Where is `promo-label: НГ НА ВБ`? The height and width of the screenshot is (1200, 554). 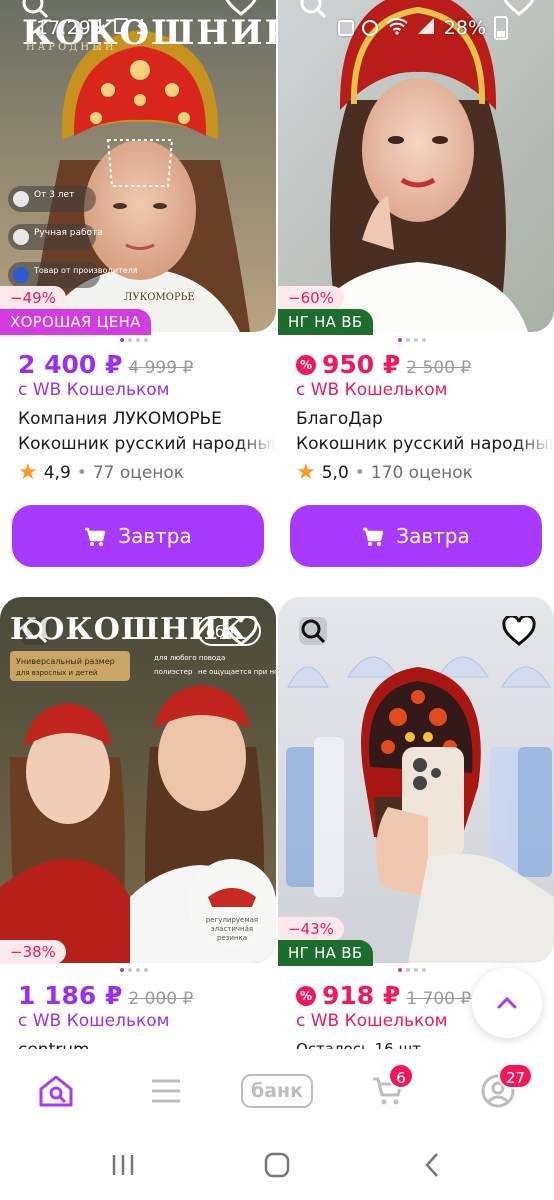
promo-label: НГ НА ВБ is located at coordinates (325, 953).